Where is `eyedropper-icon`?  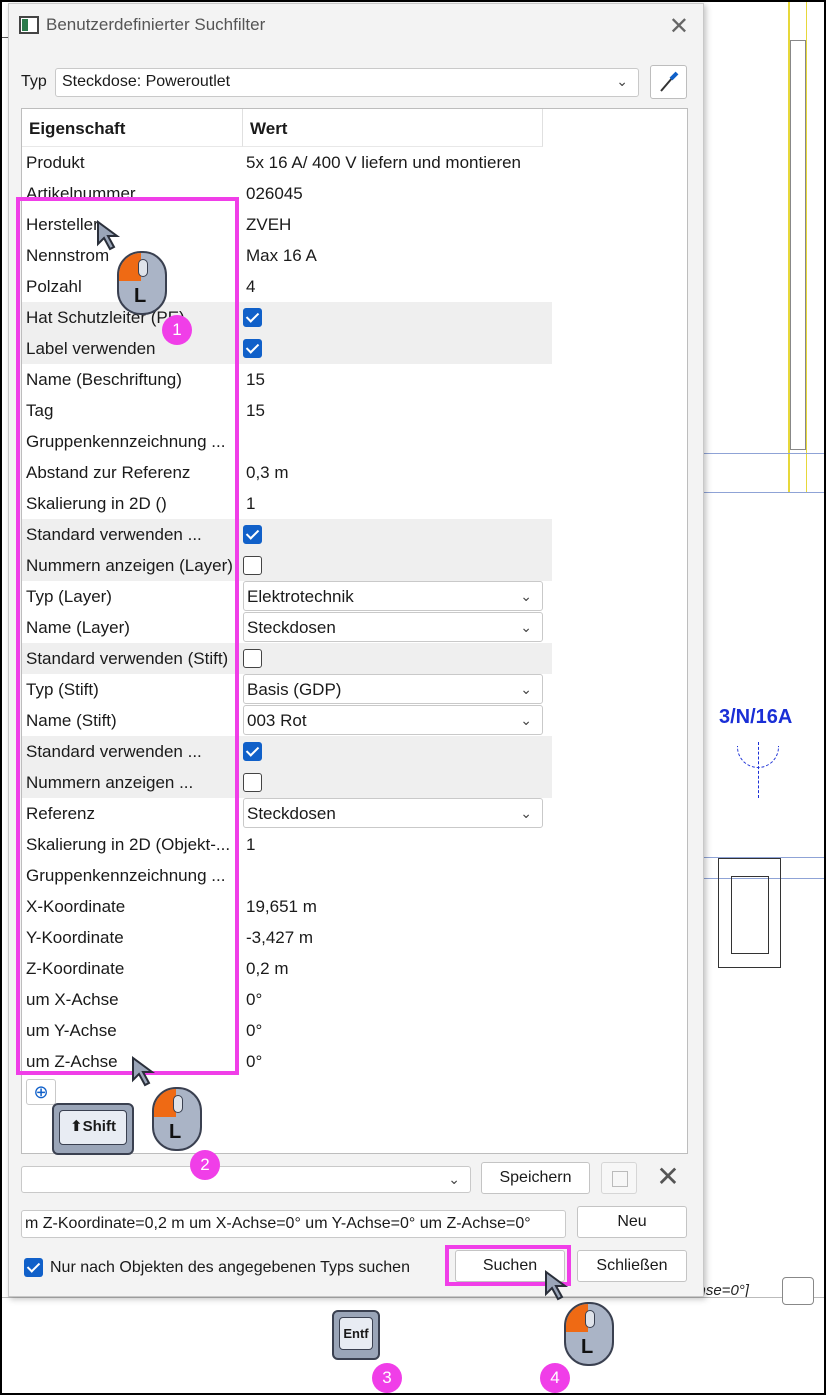
eyedropper-icon is located at coordinates (669, 81).